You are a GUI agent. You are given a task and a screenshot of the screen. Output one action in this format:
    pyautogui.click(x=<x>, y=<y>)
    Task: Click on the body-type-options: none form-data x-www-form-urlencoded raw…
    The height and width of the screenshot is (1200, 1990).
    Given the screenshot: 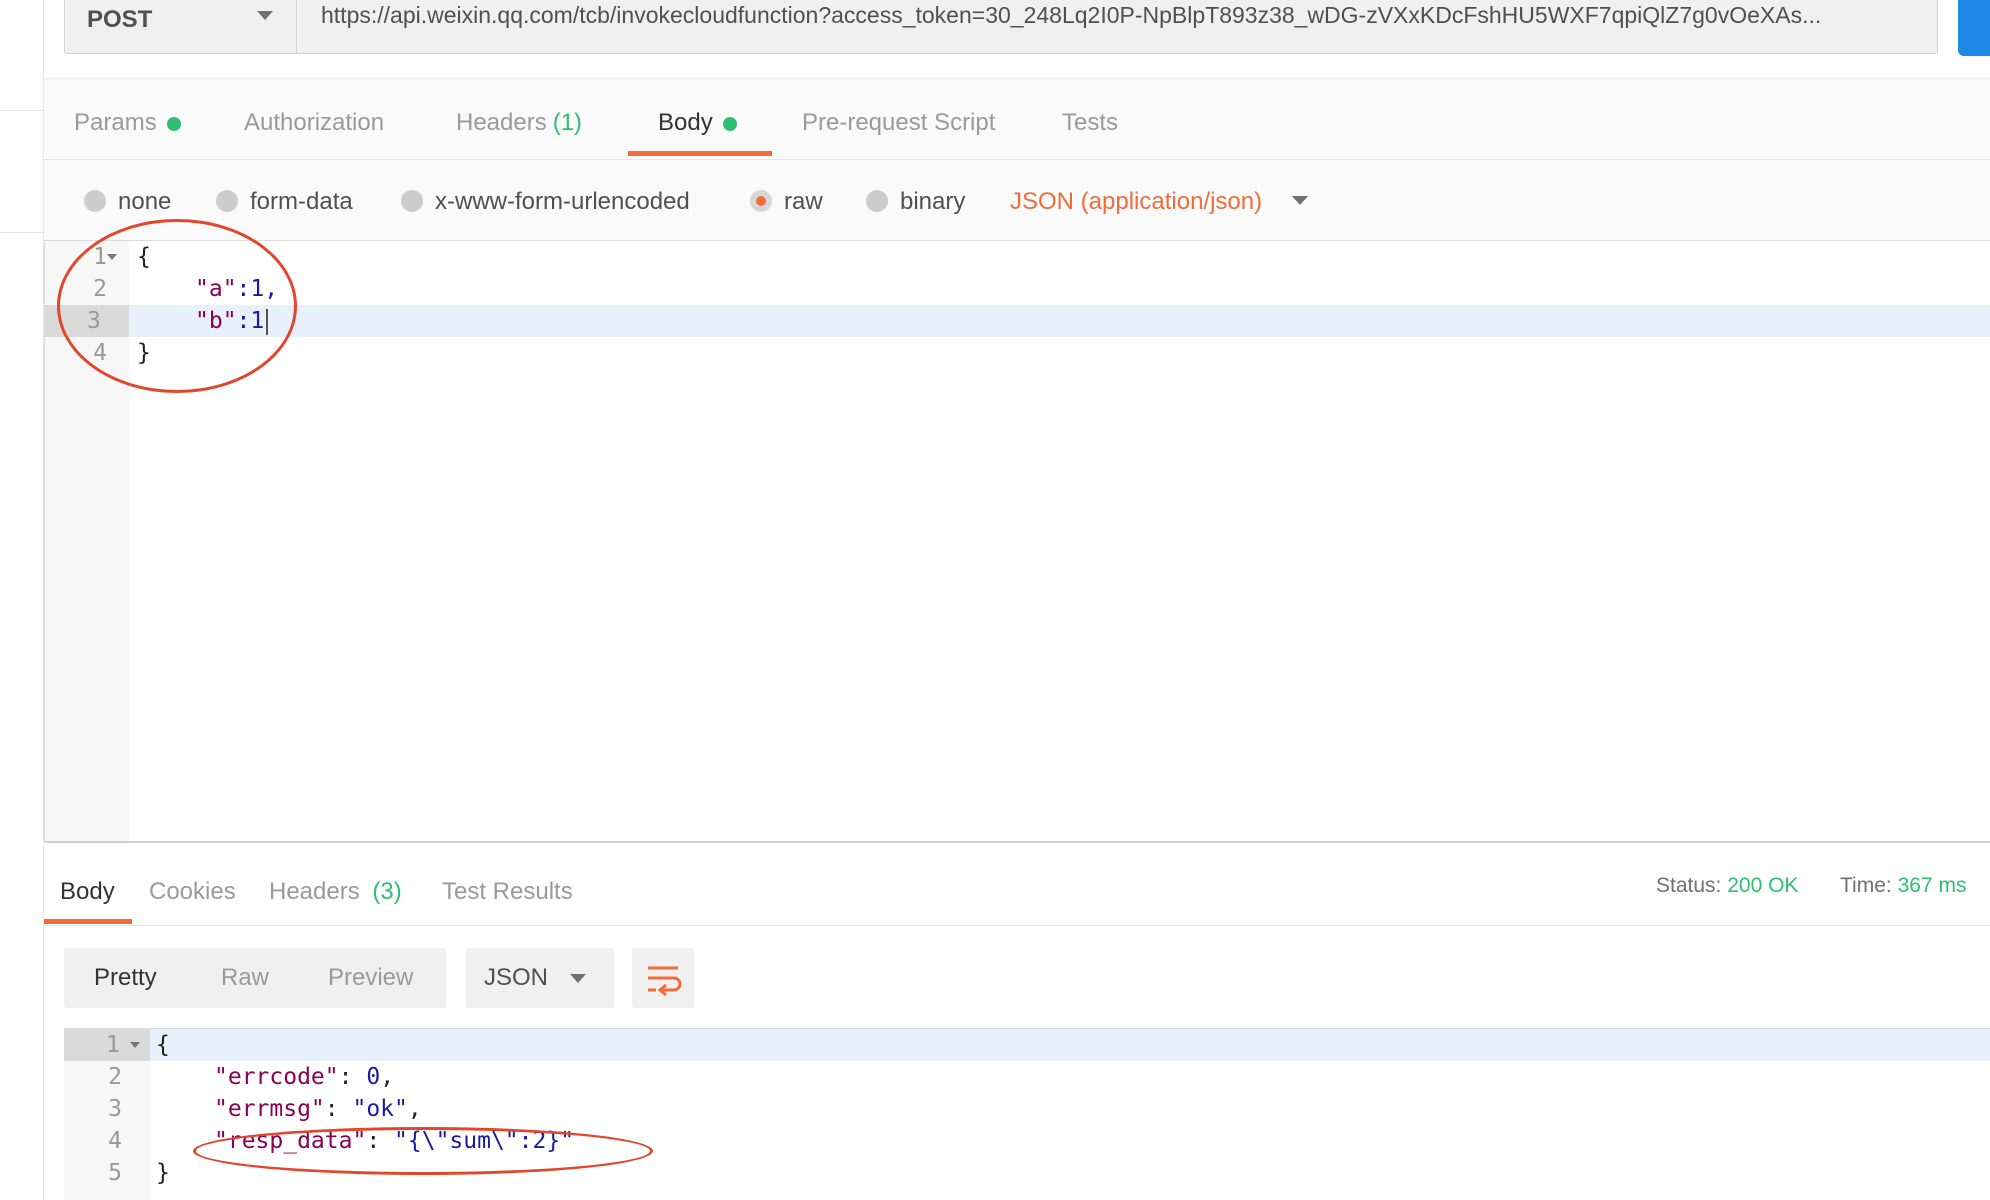 What is the action you would take?
    pyautogui.click(x=1017, y=200)
    